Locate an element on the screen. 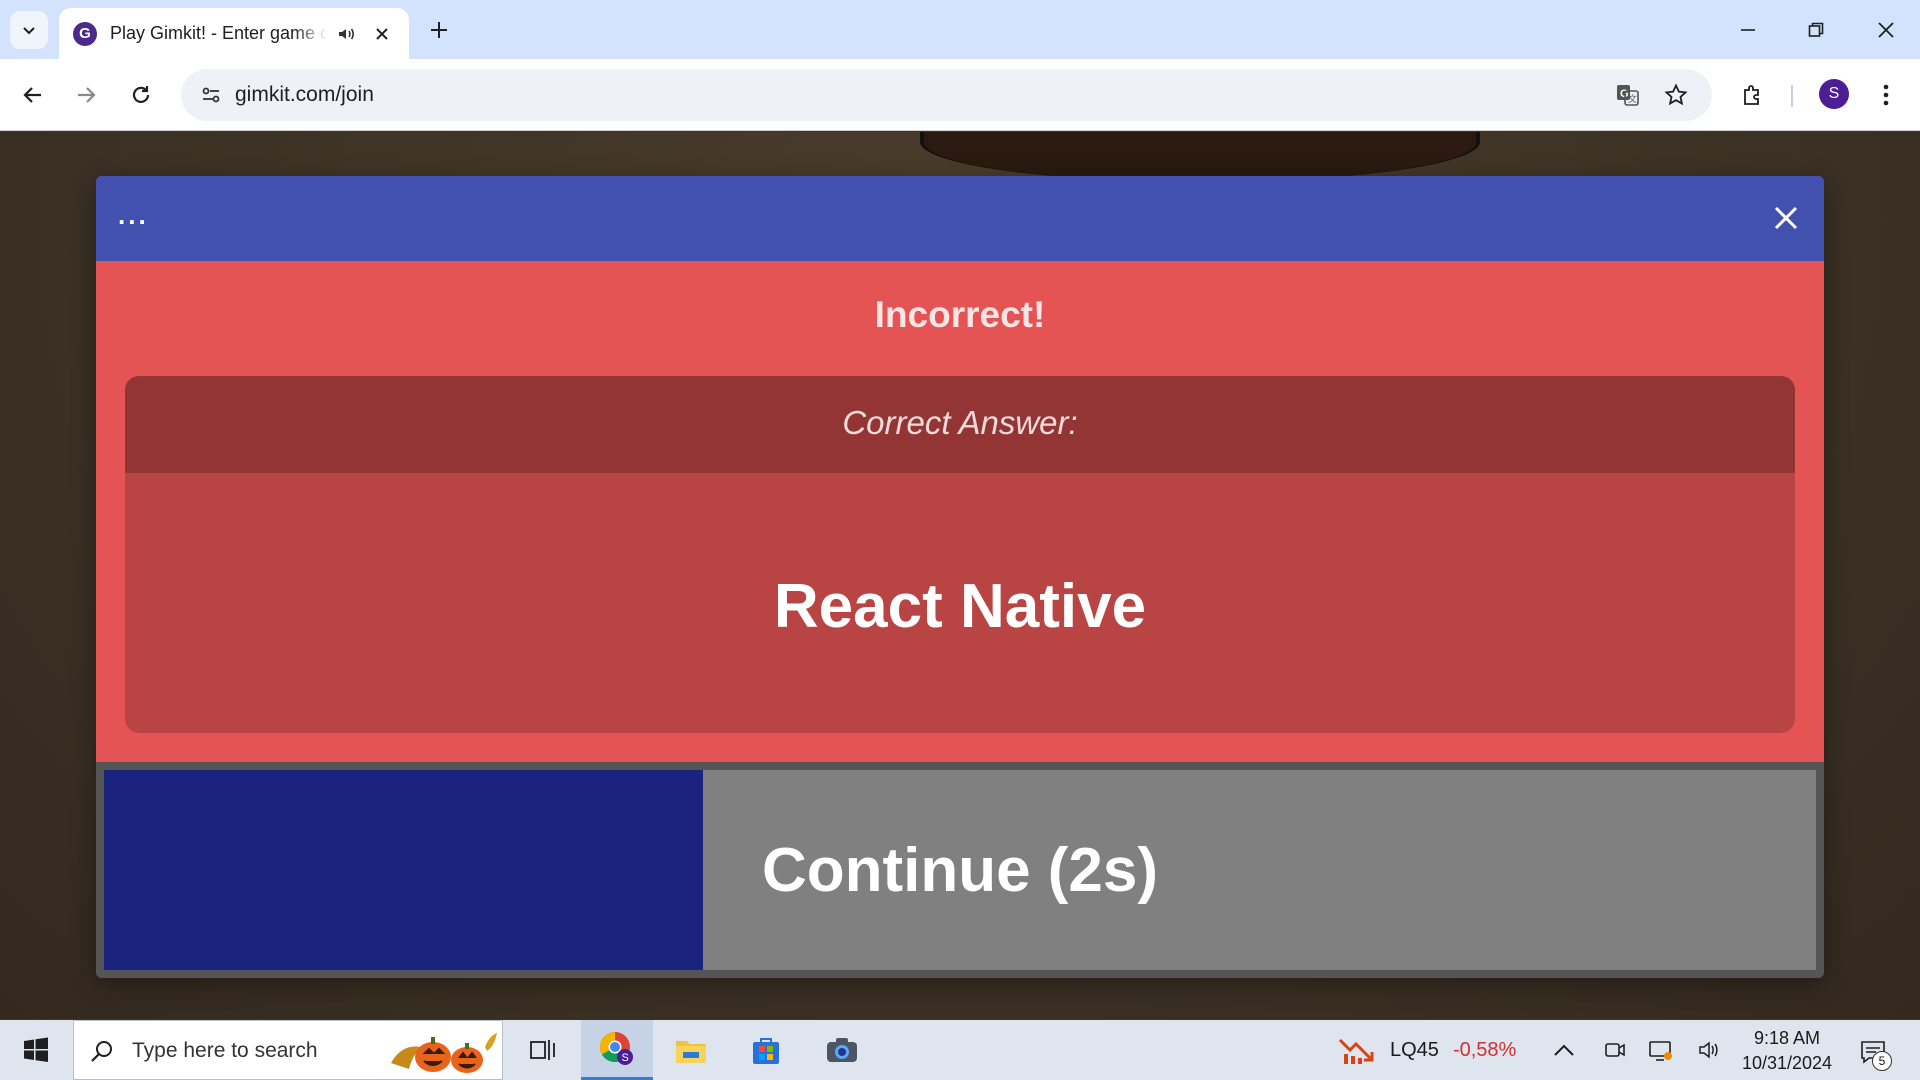 The image size is (1920, 1080). profile-avatar: S is located at coordinates (1834, 94).